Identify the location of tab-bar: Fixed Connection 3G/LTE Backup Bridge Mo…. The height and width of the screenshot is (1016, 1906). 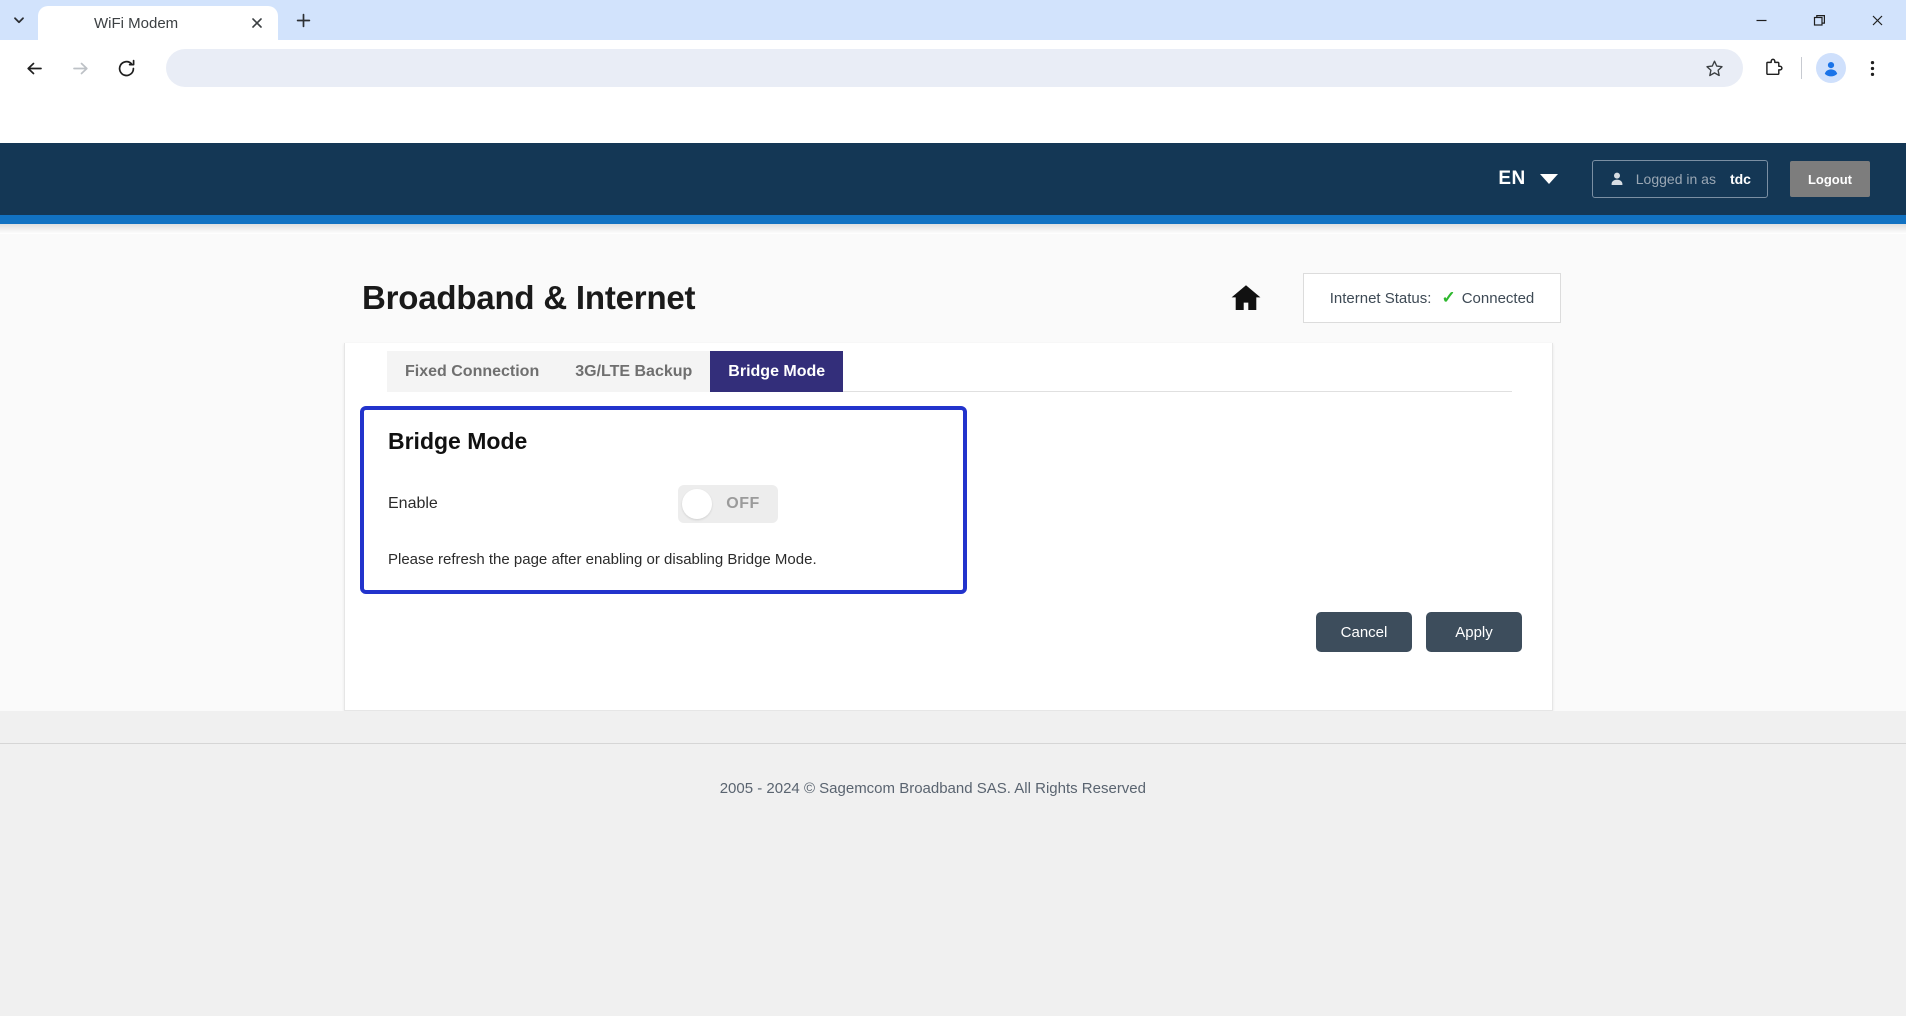
(948, 367).